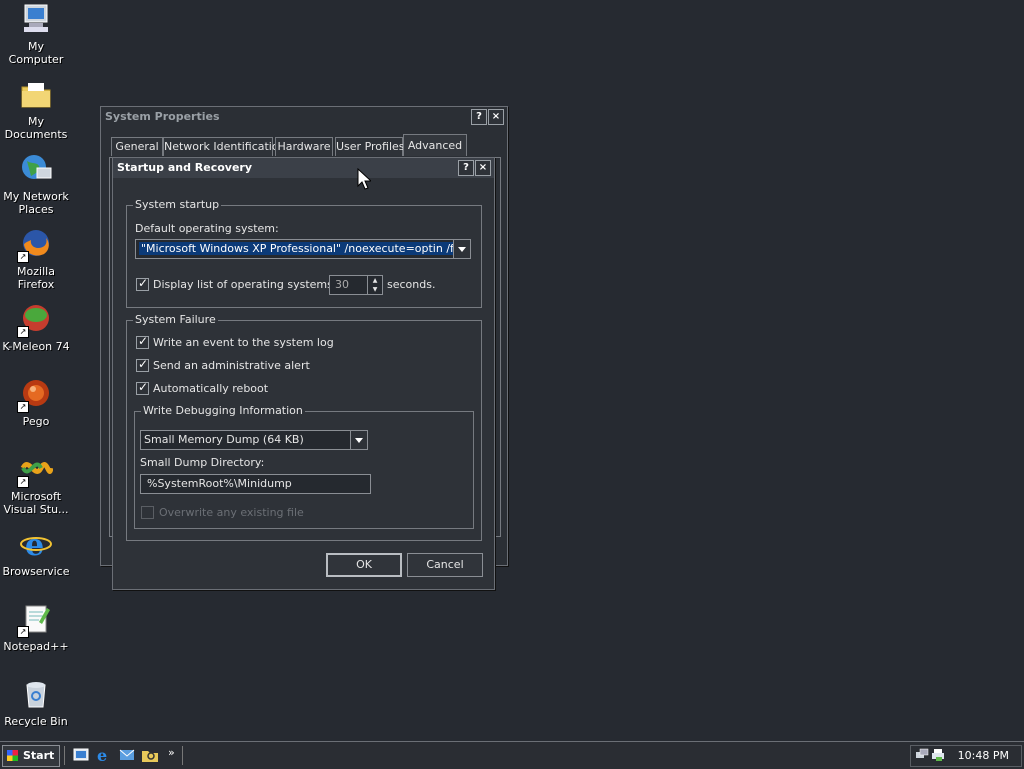  I want to click on desktop-icon-my-computer: My Computer, so click(36, 34).